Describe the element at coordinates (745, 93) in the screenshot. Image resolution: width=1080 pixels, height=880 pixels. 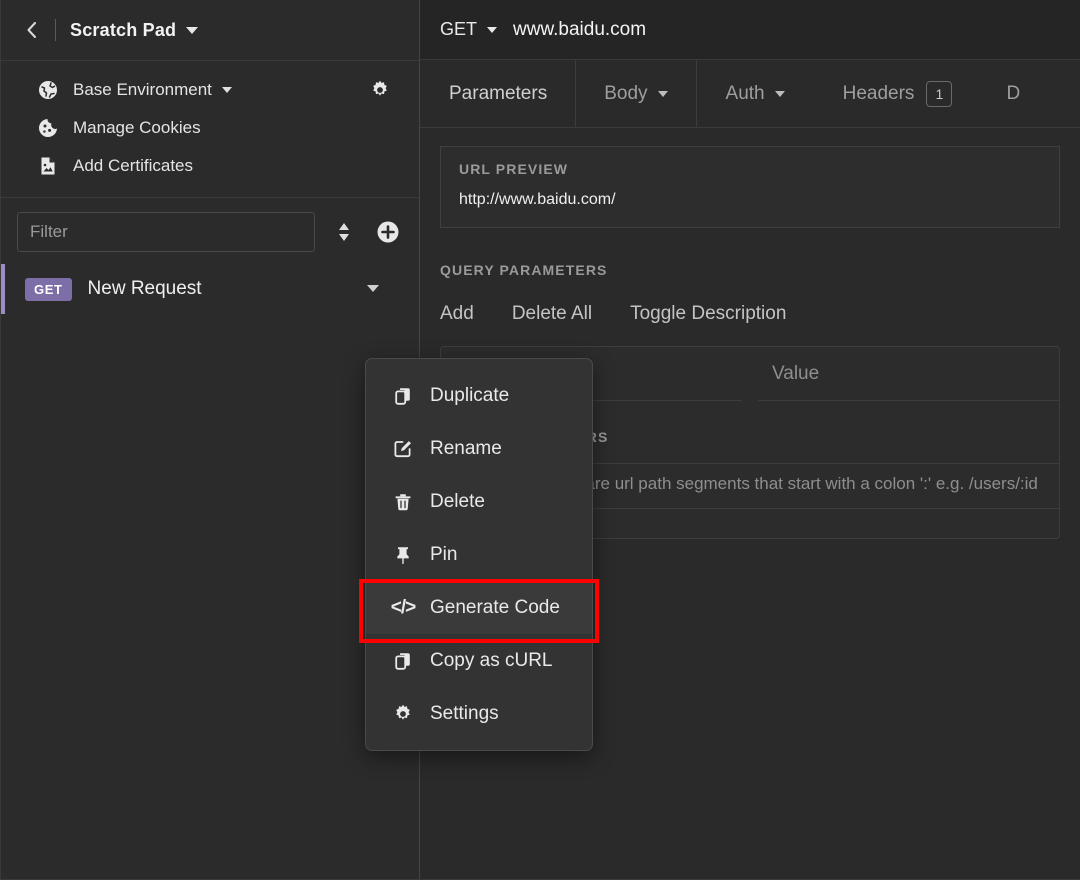
I see `tab-label: Auth` at that location.